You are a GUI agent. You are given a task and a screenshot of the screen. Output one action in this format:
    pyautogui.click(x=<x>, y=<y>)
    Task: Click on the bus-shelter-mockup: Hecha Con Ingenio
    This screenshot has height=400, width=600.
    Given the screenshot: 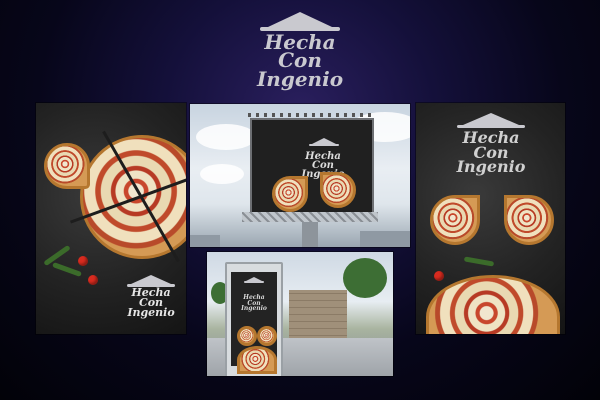 What is the action you would take?
    pyautogui.click(x=300, y=314)
    